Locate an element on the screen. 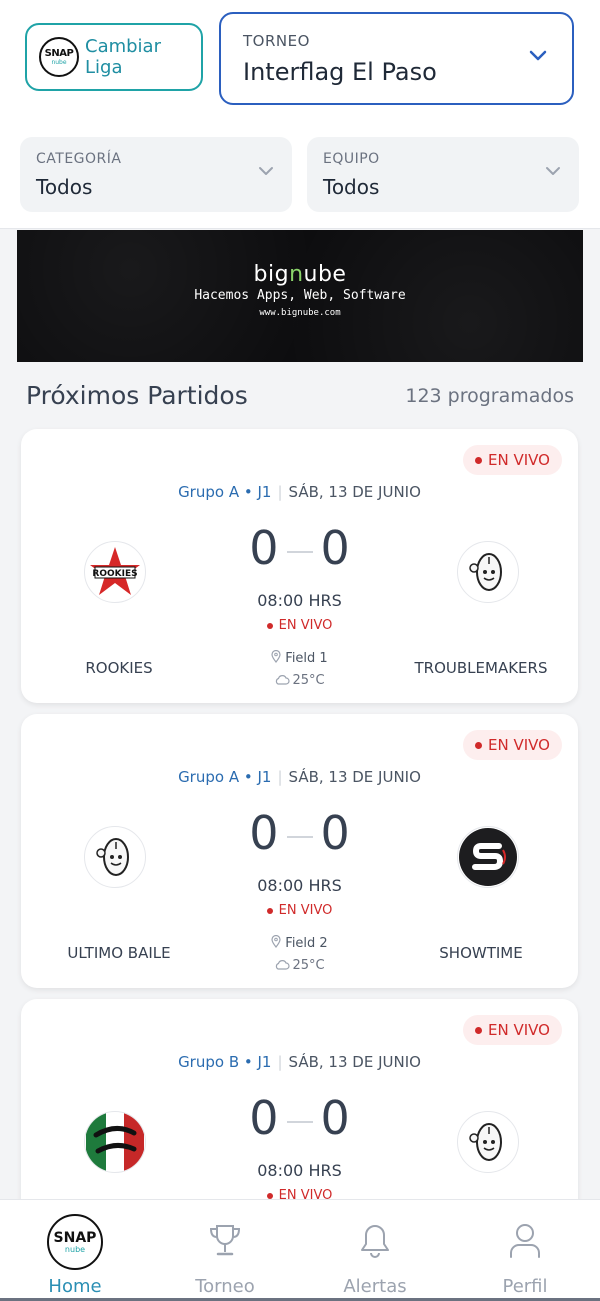 This screenshot has height=1301, width=600. match-meta: Grupo B • J1 | SÁB, 13 DE JUNIO is located at coordinates (299, 1062).